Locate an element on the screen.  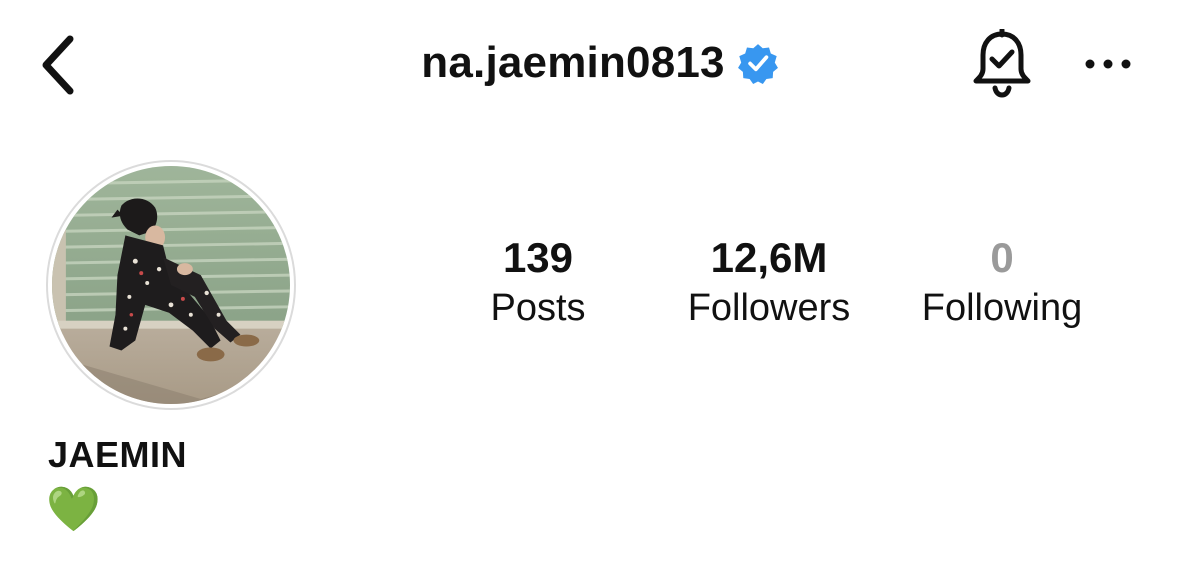
bio-text: 💚 is located at coordinates (73, 509).